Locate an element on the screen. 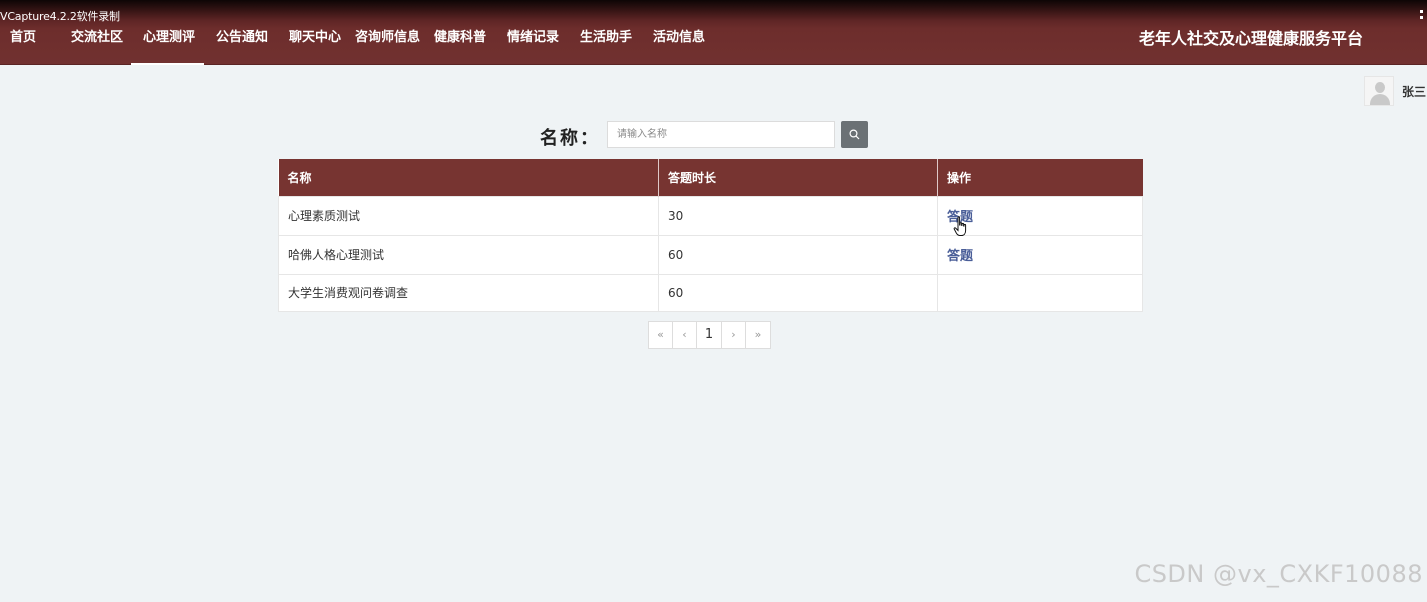  watermark-text: CSDN @vx_CXKF10088 is located at coordinates (1278, 574).